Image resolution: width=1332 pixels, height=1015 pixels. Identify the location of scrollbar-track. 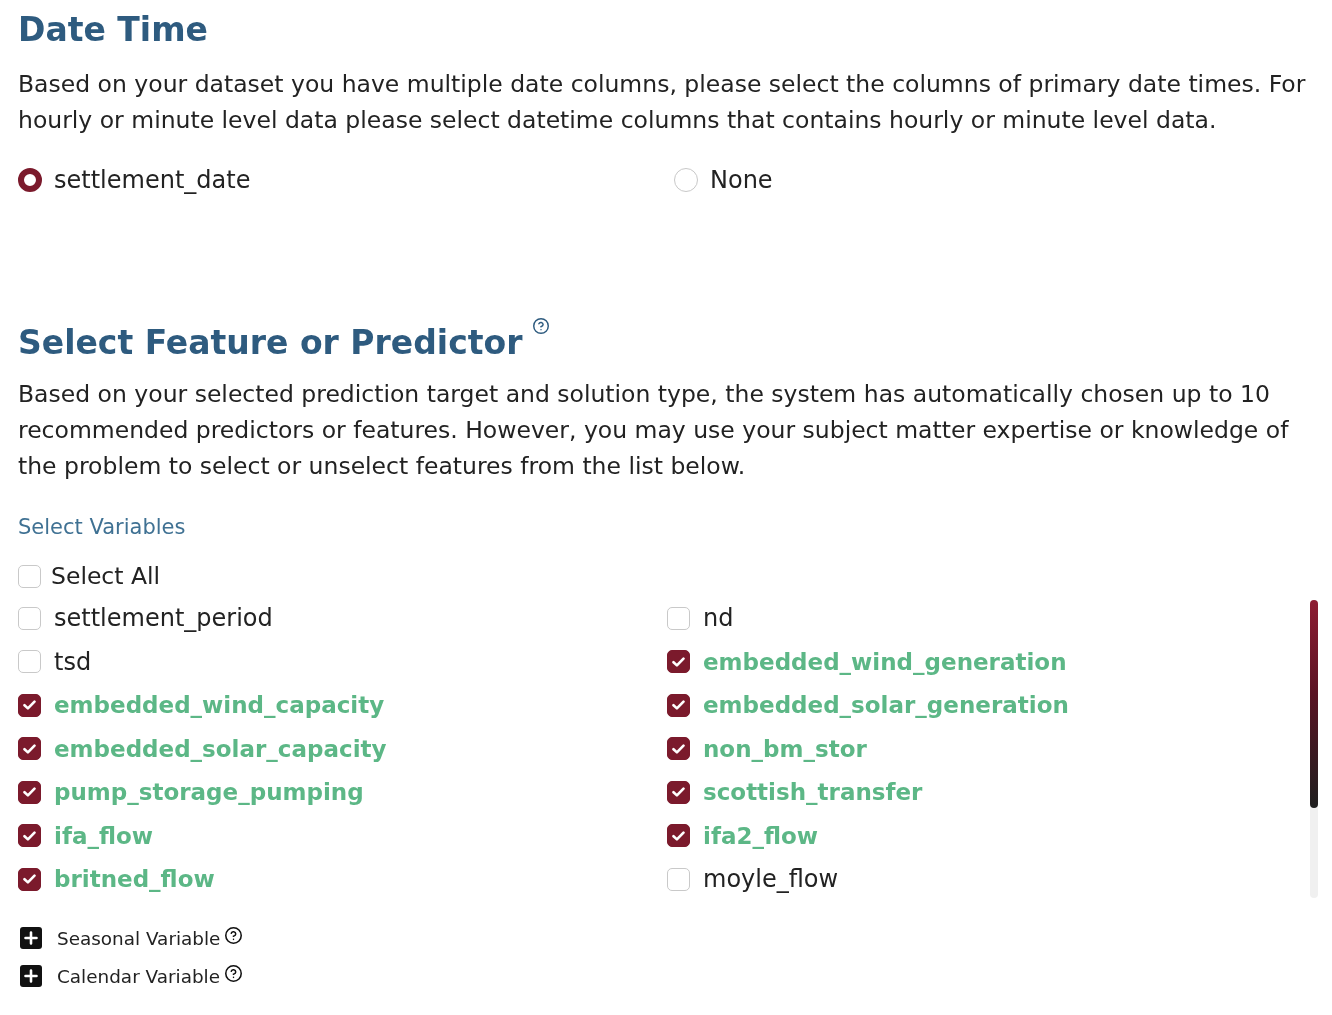
(1314, 749).